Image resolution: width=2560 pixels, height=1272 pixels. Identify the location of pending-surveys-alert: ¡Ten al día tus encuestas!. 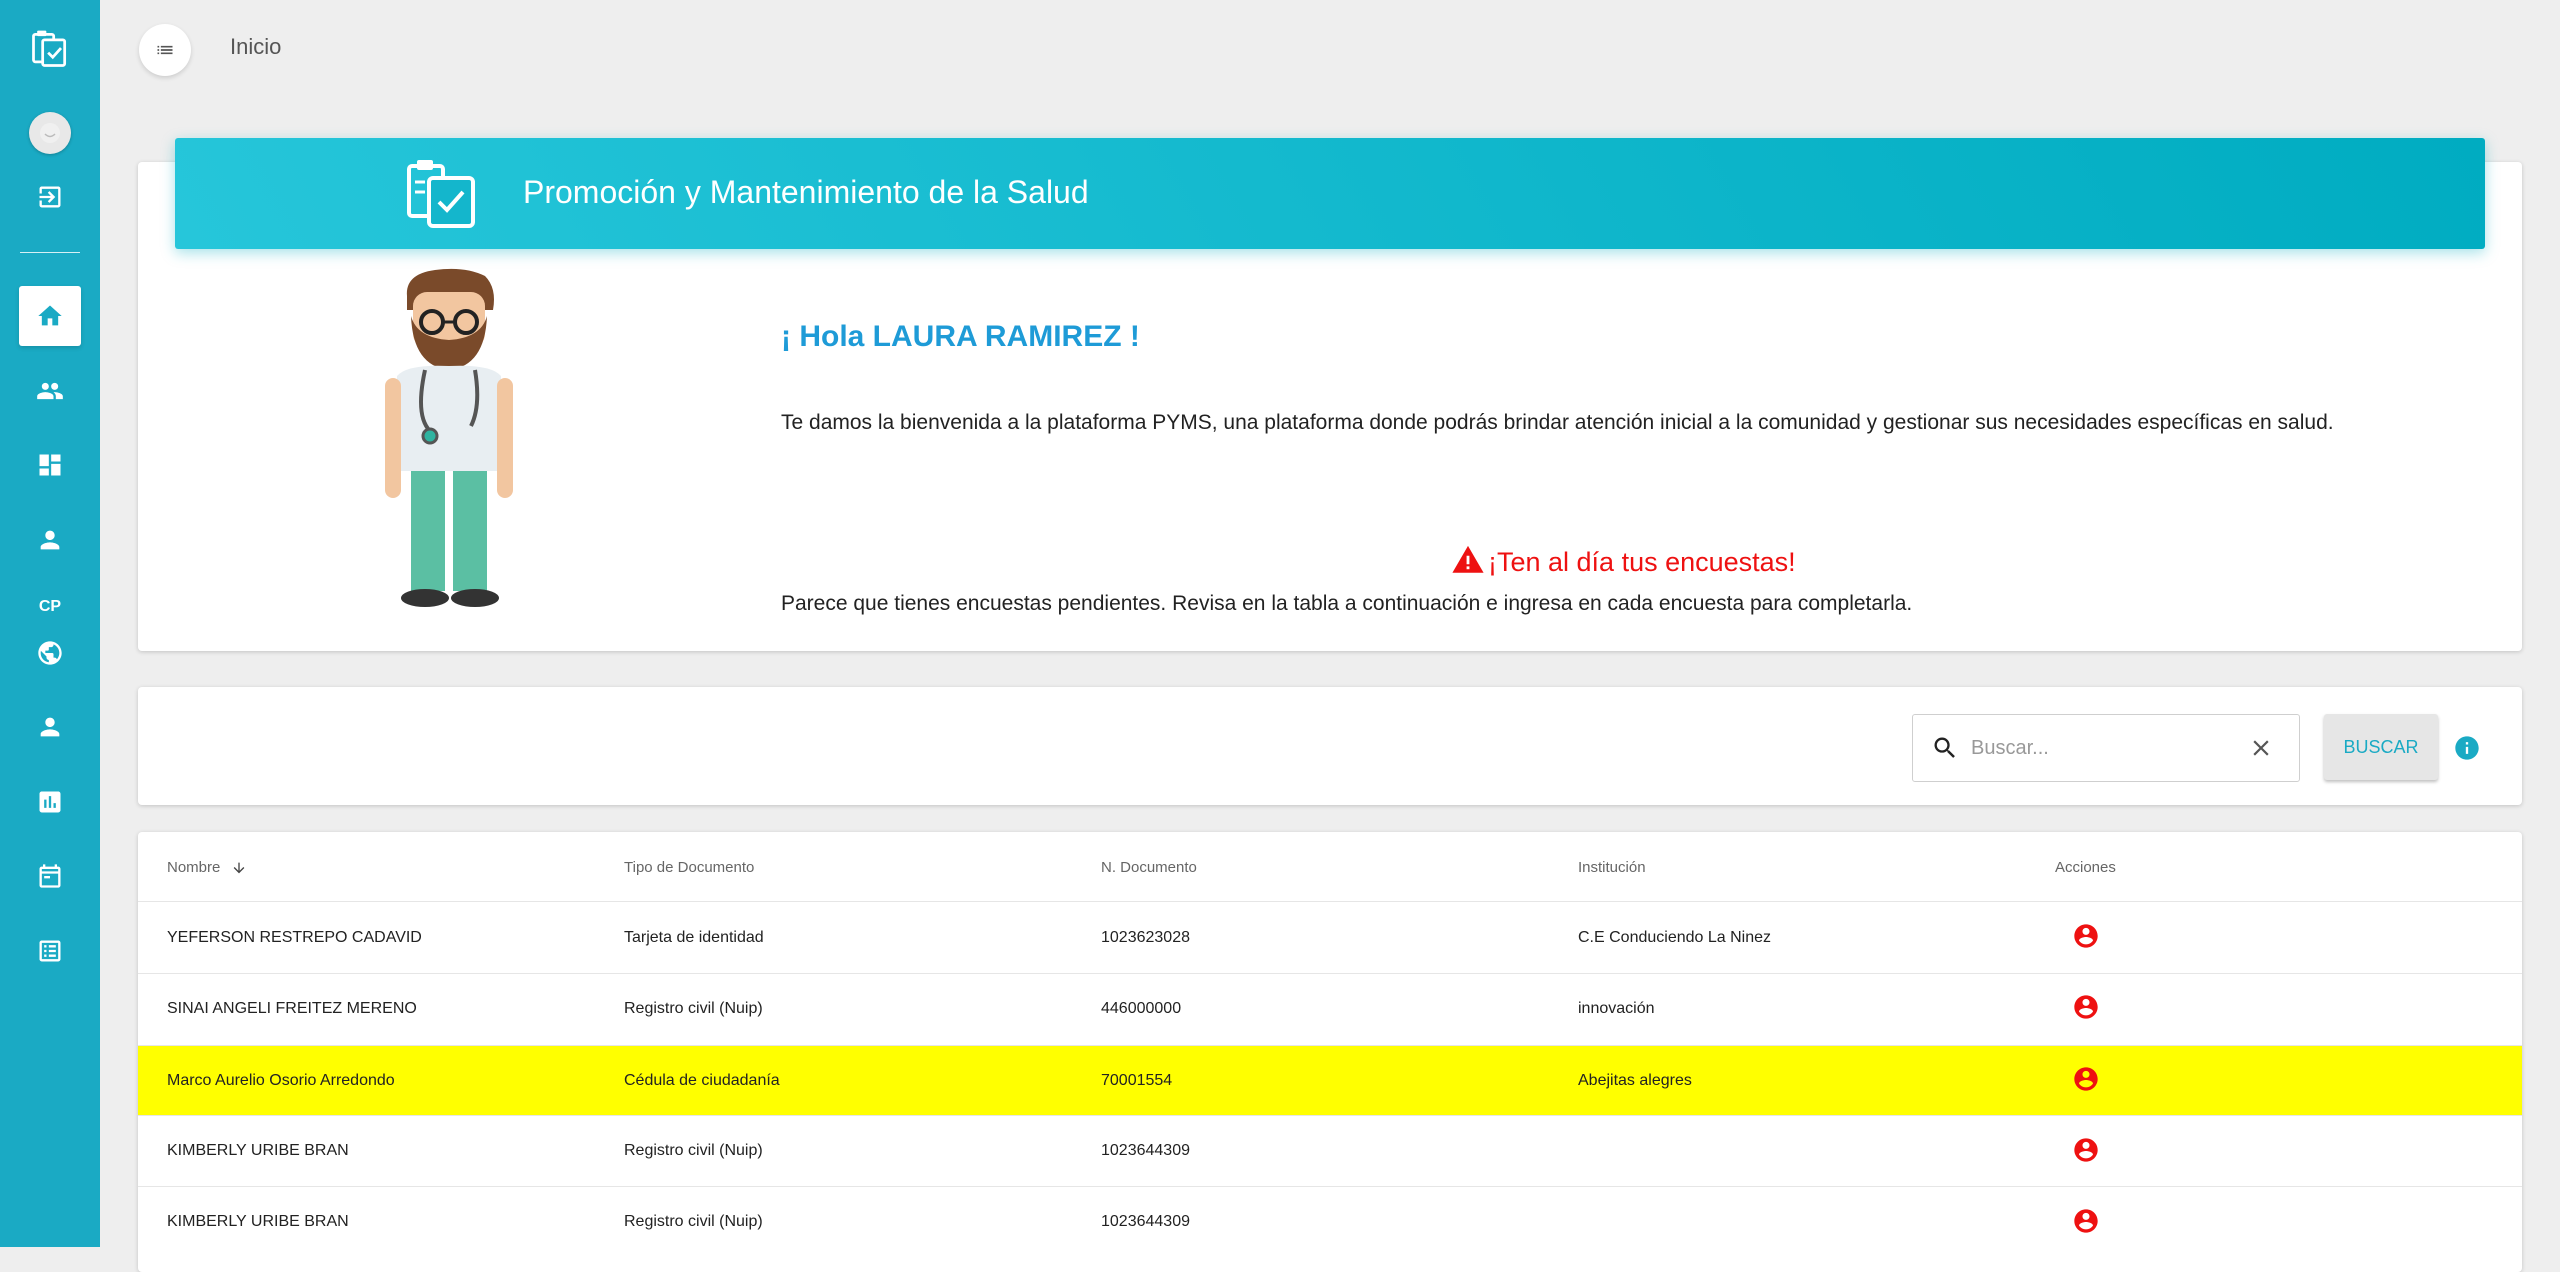
(1623, 560).